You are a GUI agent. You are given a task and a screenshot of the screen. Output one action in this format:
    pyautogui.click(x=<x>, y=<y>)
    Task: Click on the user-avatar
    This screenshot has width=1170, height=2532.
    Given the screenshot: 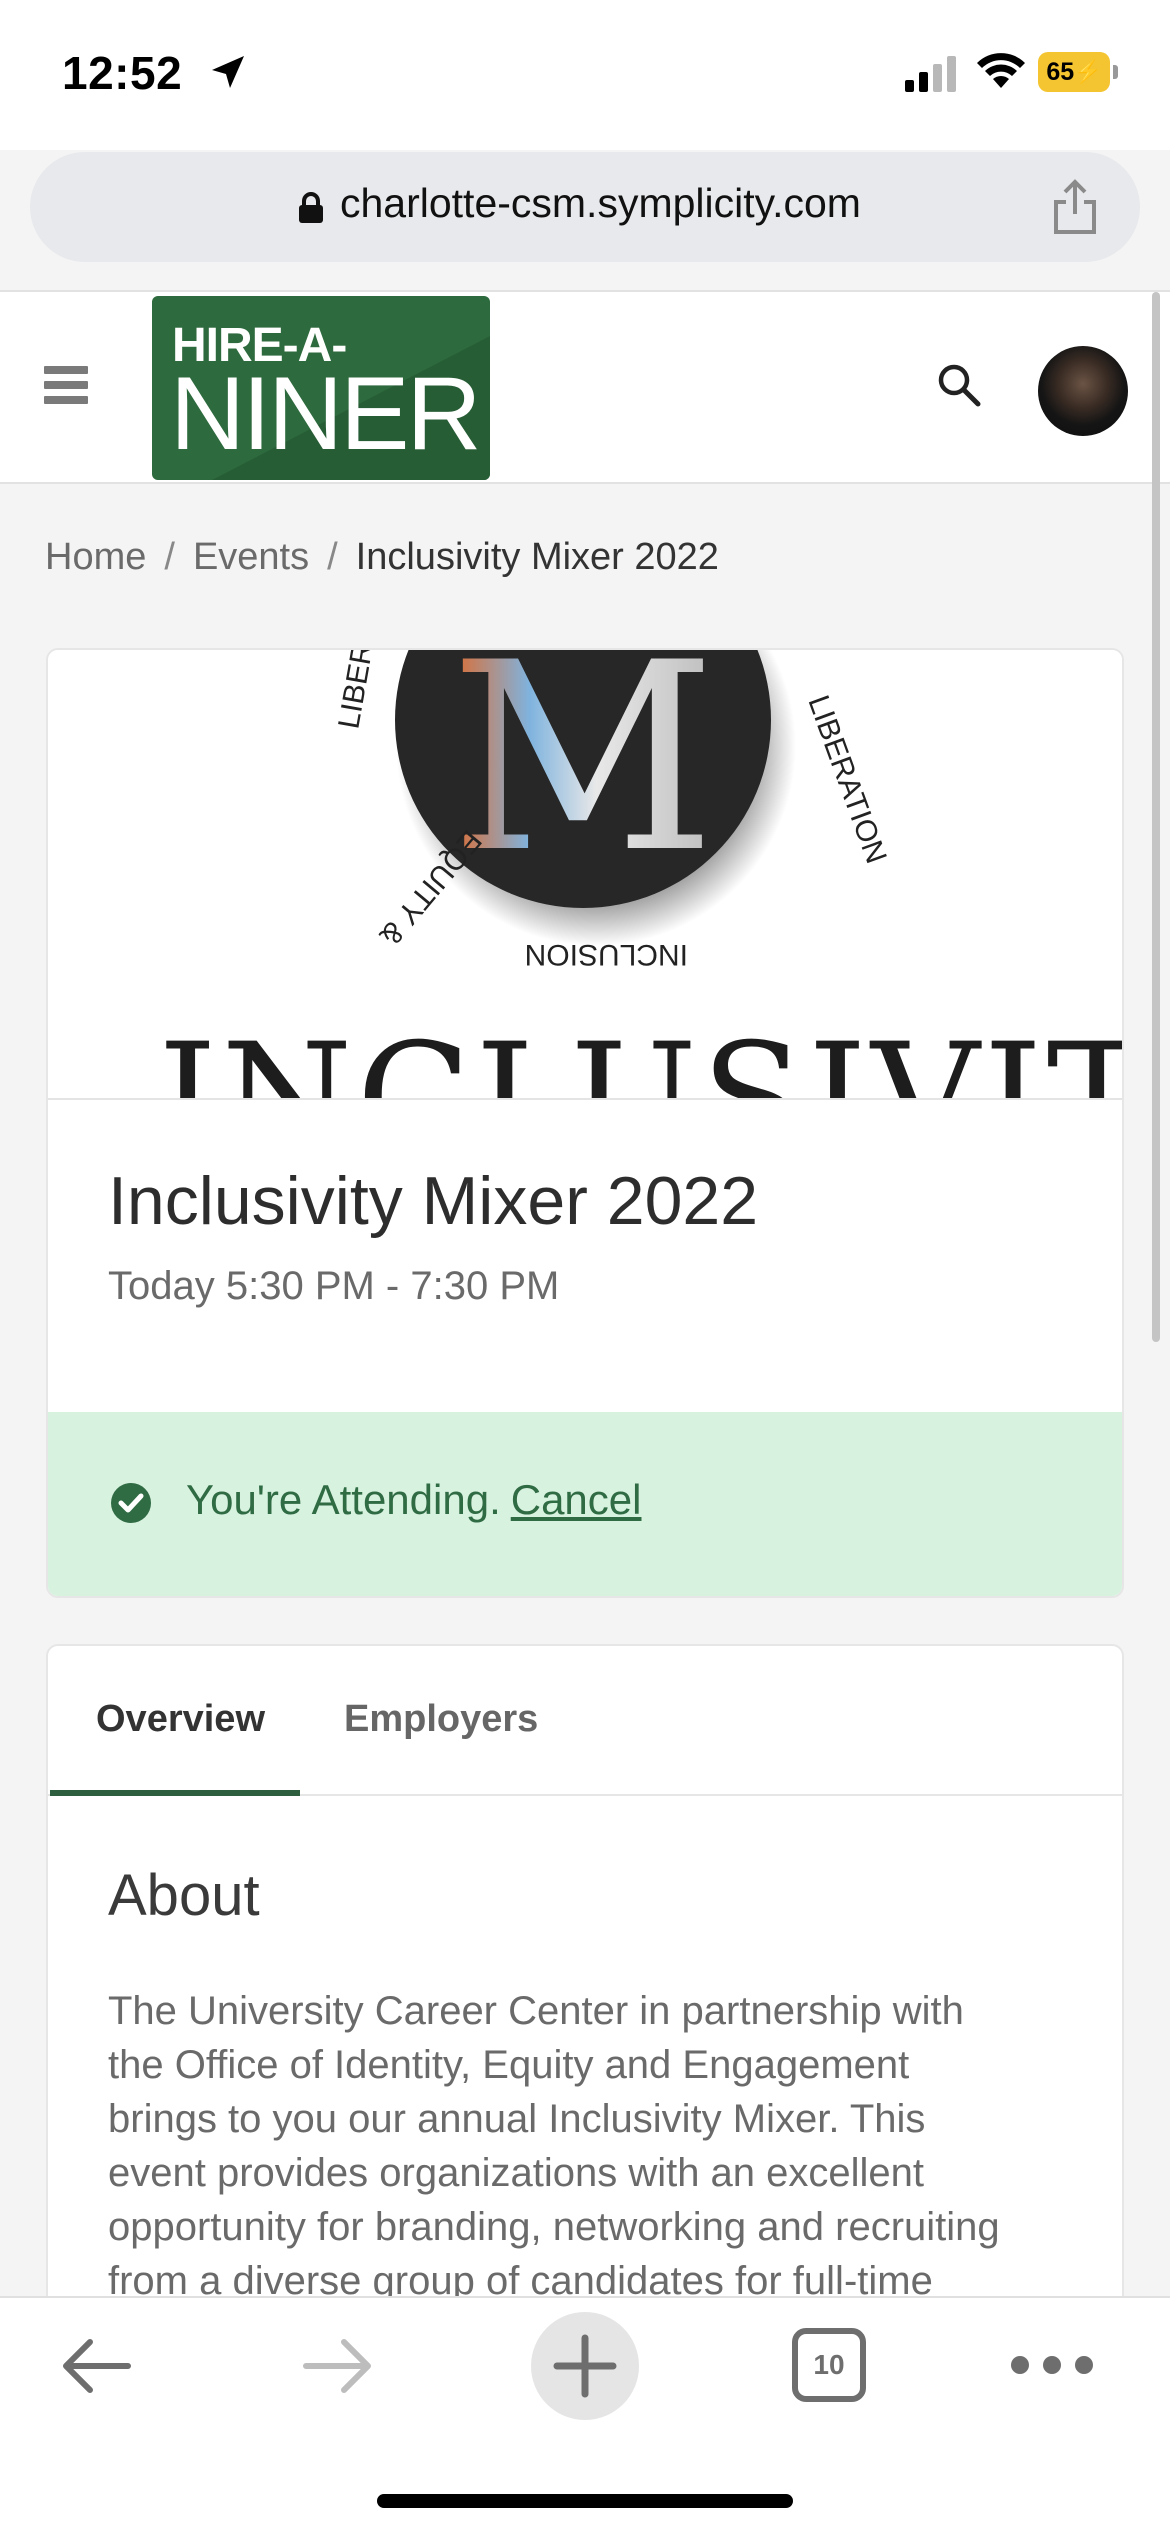 What is the action you would take?
    pyautogui.click(x=1083, y=391)
    